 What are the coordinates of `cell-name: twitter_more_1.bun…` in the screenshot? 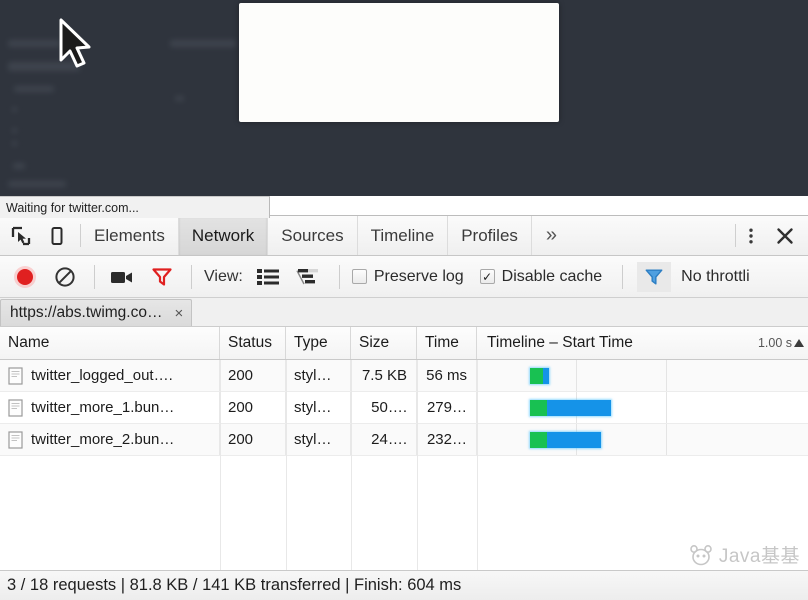 It's located at (110, 407).